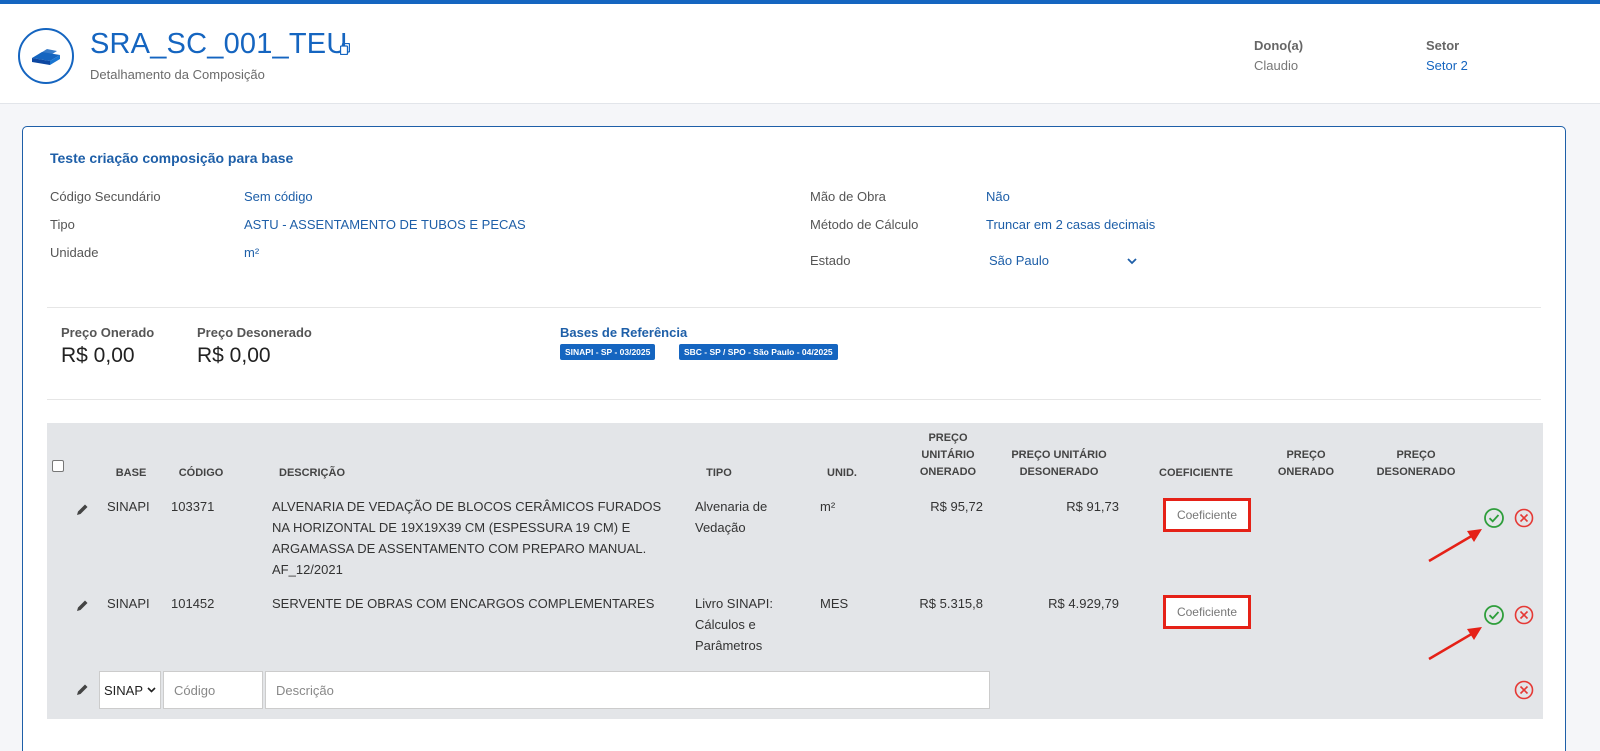 Image resolution: width=1600 pixels, height=751 pixels. Describe the element at coordinates (193, 603) in the screenshot. I see `row-codigo: 101452` at that location.